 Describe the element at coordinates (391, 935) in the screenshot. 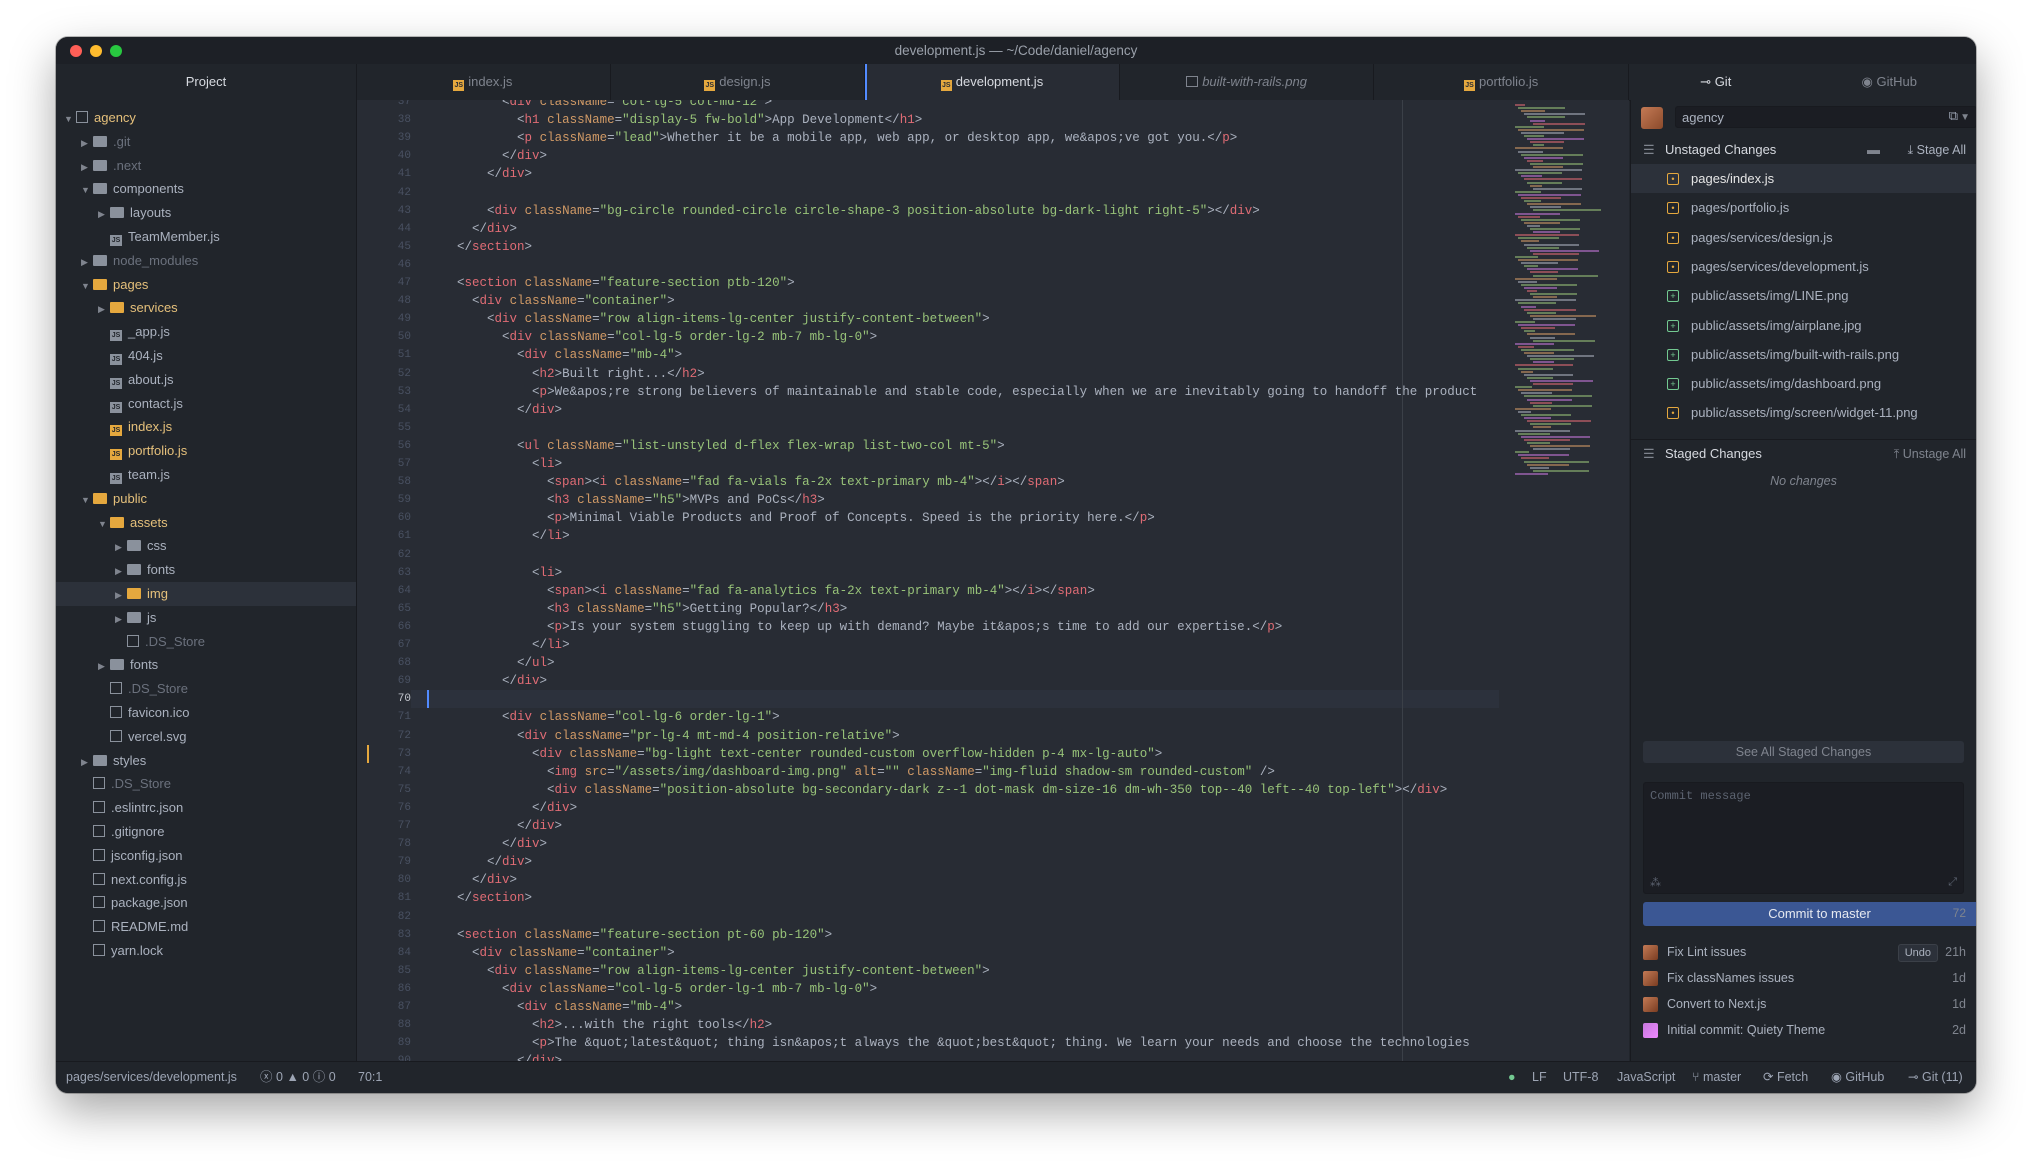

I see `line-number: 83` at that location.